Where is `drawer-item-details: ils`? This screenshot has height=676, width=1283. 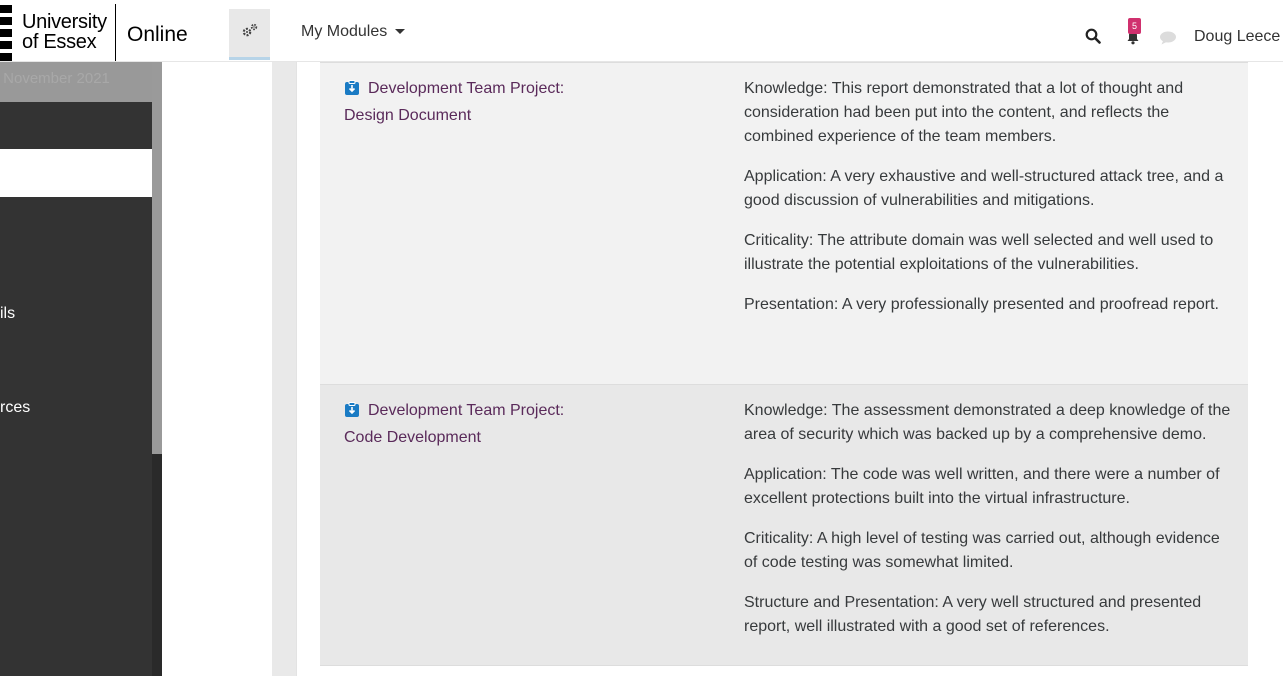 drawer-item-details: ils is located at coordinates (7, 314).